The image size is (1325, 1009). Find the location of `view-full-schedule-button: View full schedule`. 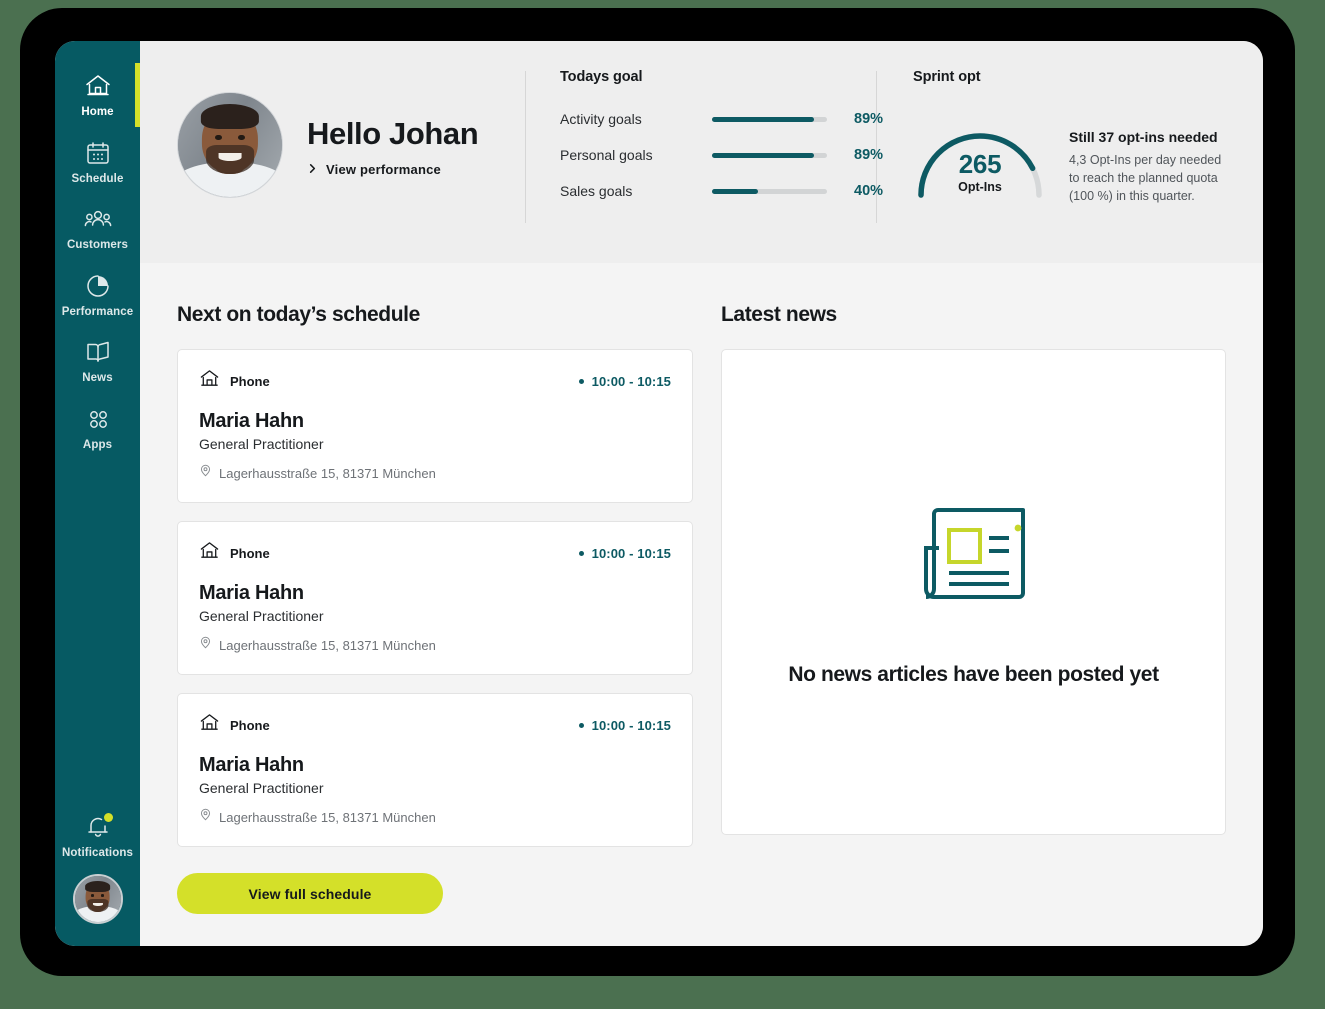

view-full-schedule-button: View full schedule is located at coordinates (310, 893).